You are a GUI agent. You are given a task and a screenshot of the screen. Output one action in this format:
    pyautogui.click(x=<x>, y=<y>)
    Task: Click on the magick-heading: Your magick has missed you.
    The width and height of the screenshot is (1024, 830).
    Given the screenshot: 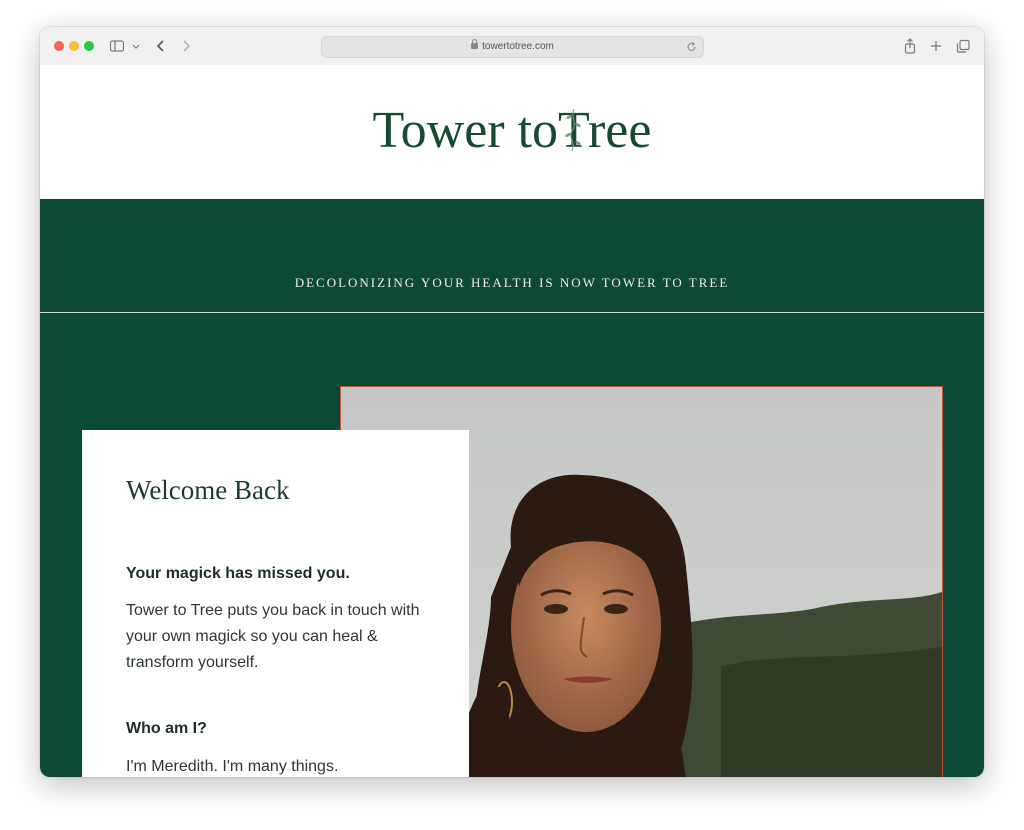 What is the action you would take?
    pyautogui.click(x=238, y=573)
    